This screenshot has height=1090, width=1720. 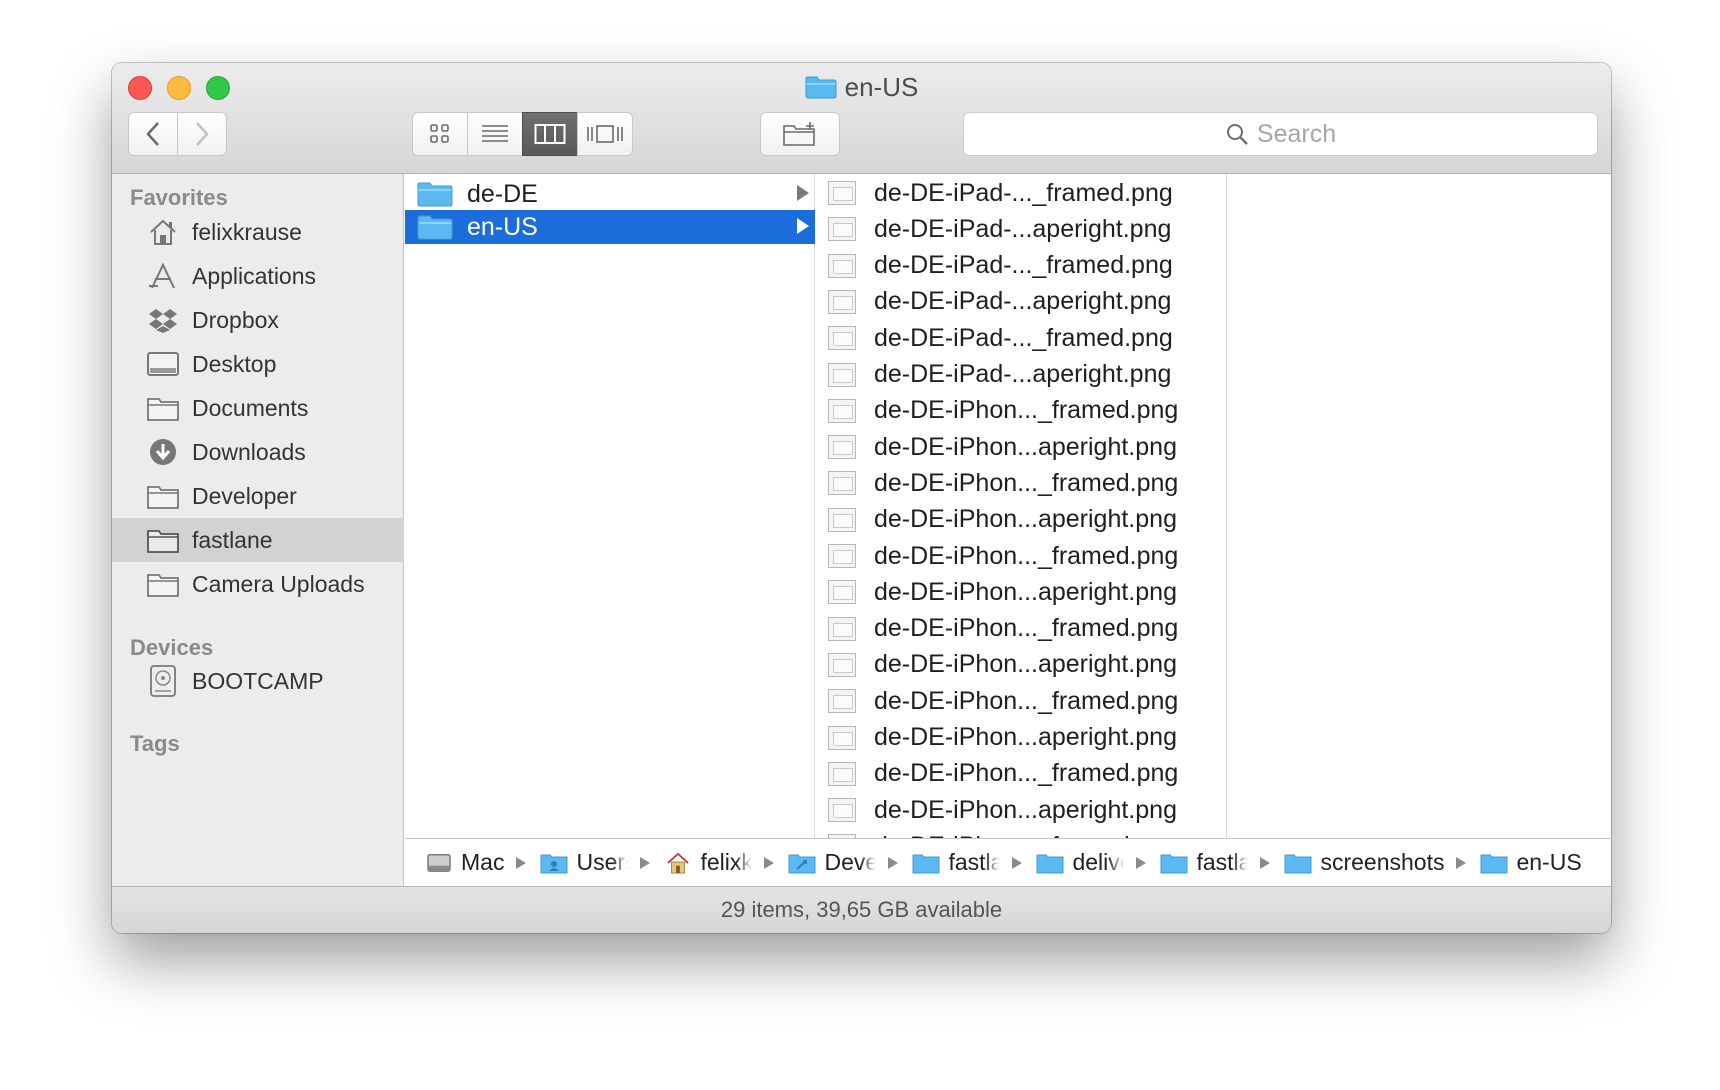 What do you see at coordinates (1098, 862) in the screenshot?
I see `path-crumb-deliver: deliver` at bounding box center [1098, 862].